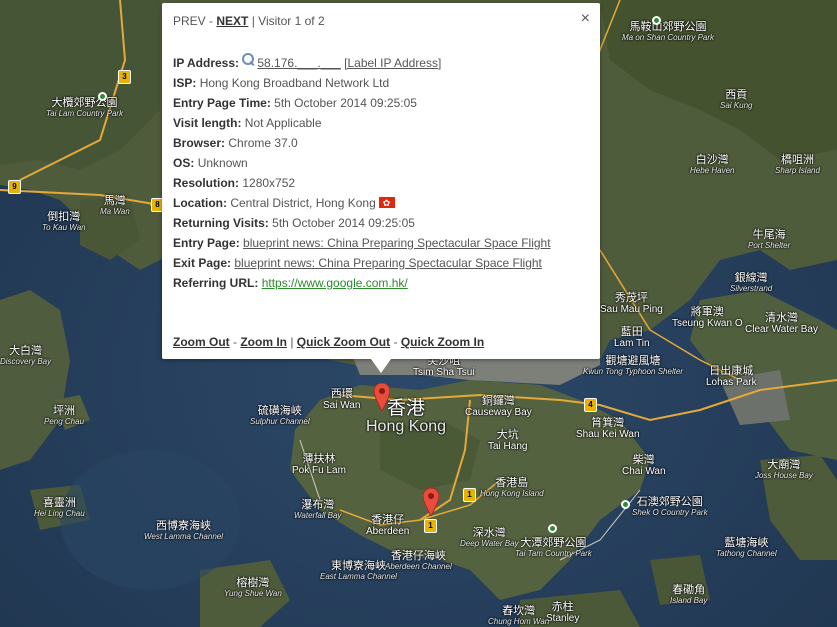 The height and width of the screenshot is (627, 837). Describe the element at coordinates (183, 530) in the screenshot. I see `label-west-lamma: 西博寮海峽 West Lamma Channel` at that location.